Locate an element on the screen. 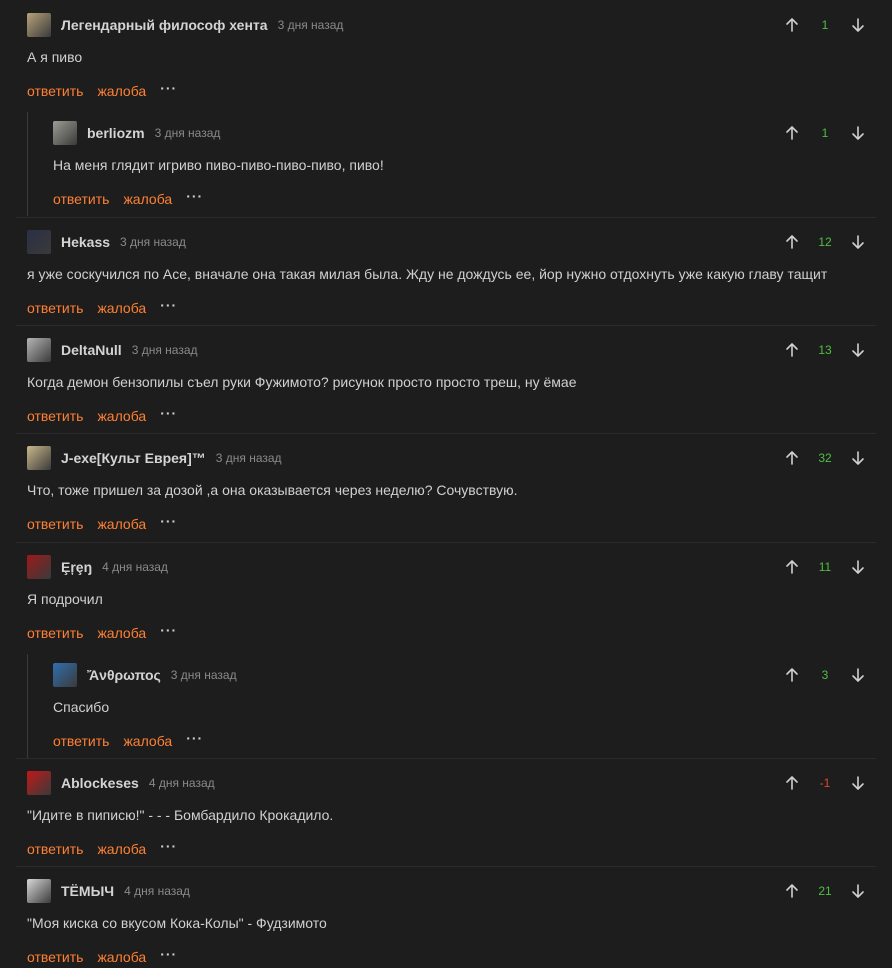 The image size is (892, 968). username: Ablockeses 4 дня назад is located at coordinates (138, 783).